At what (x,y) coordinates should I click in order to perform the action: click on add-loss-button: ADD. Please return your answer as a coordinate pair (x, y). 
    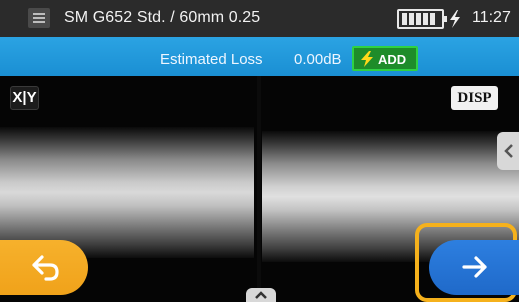
    Looking at the image, I should click on (385, 58).